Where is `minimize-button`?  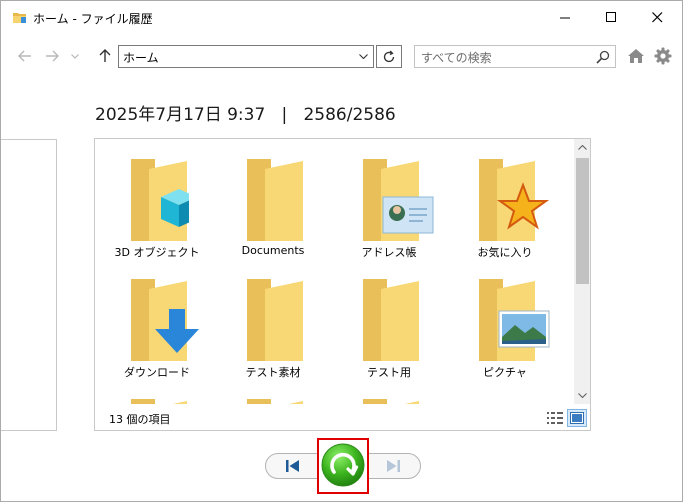
minimize-button is located at coordinates (565, 17).